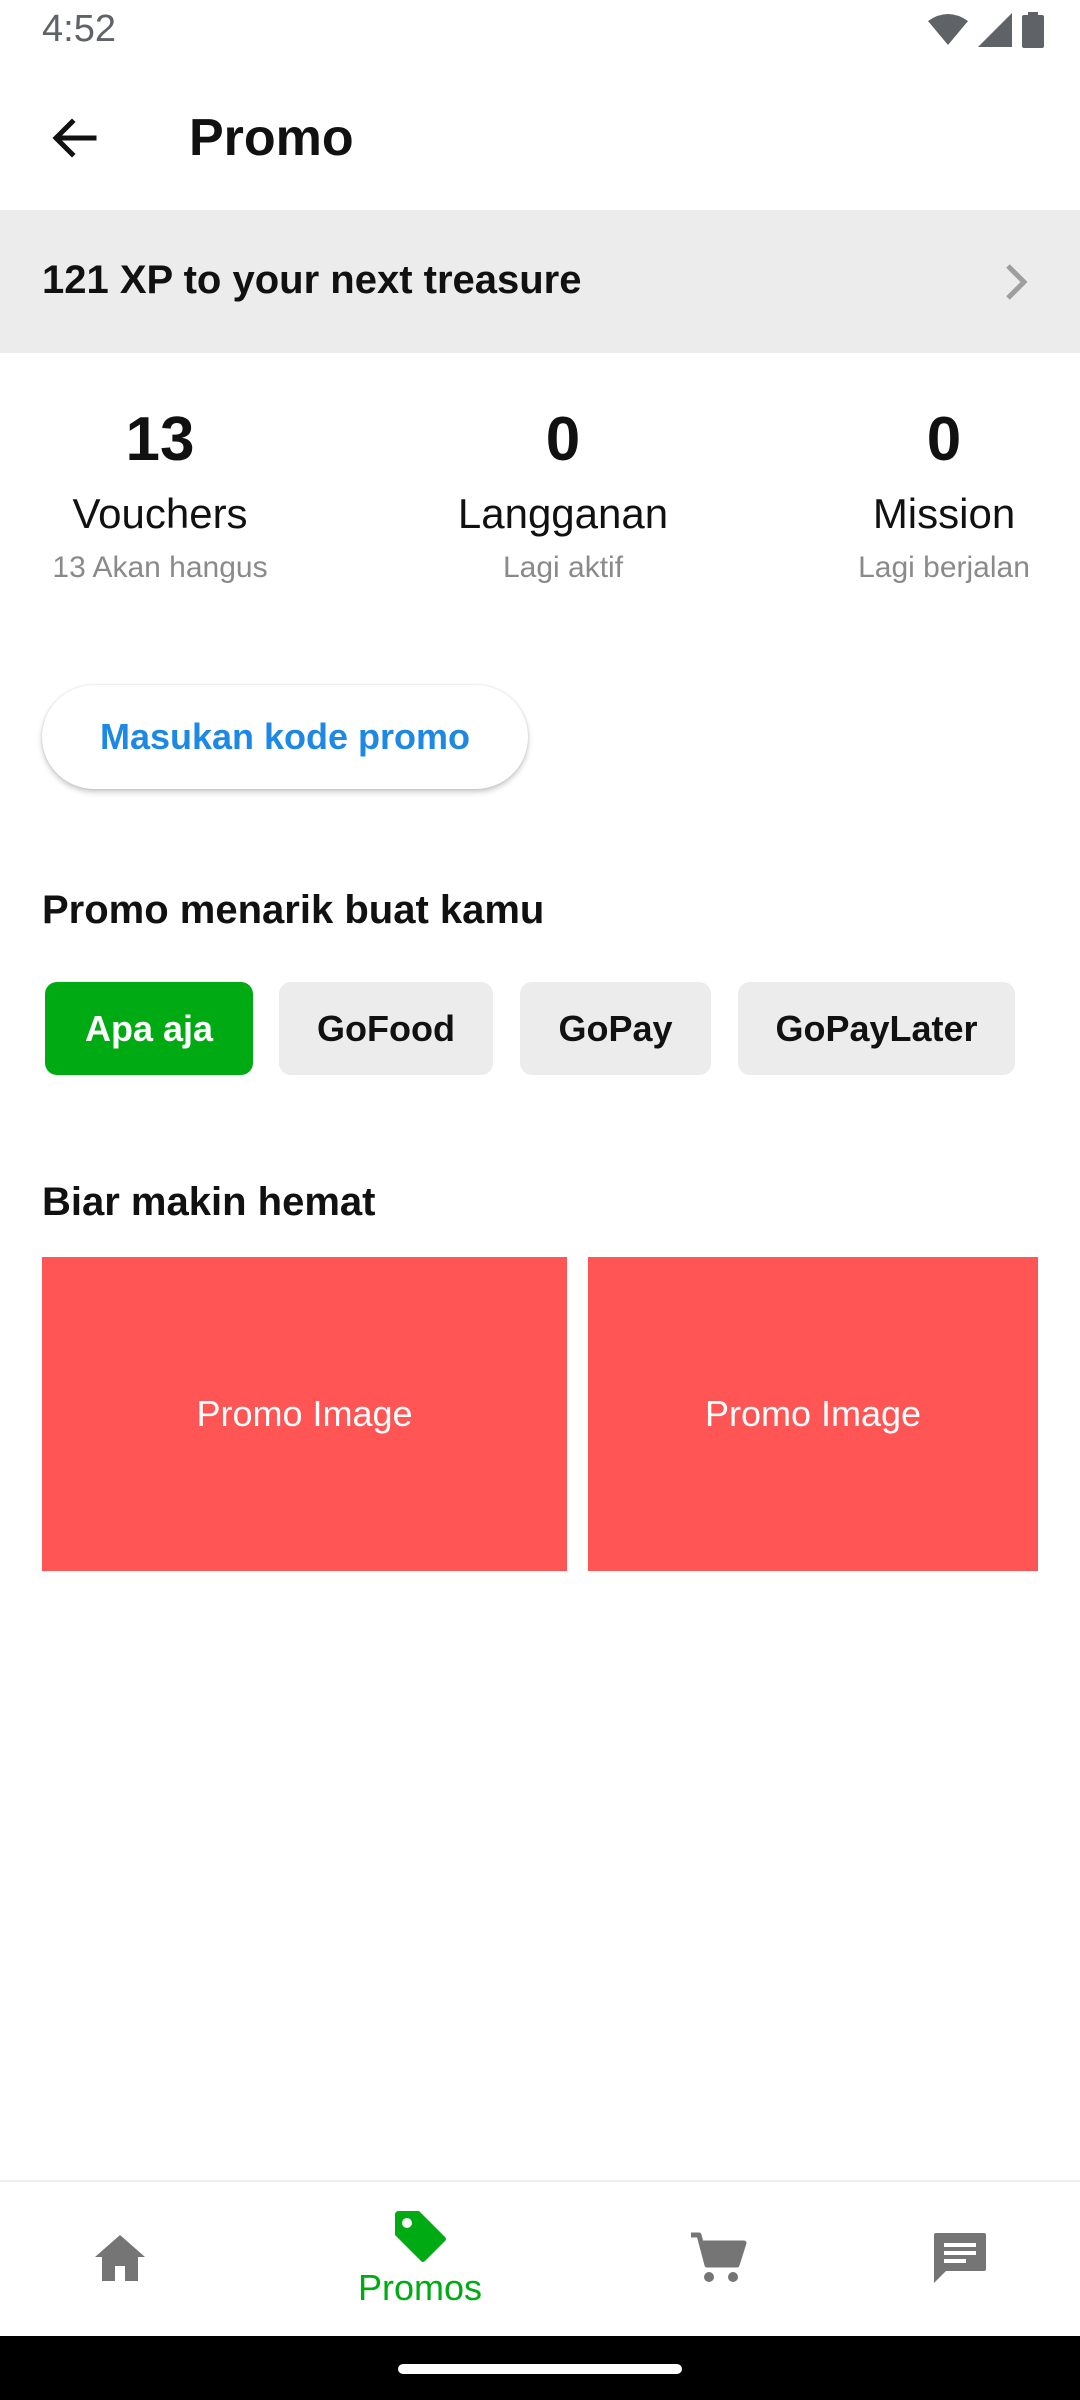 This screenshot has height=2400, width=1080. What do you see at coordinates (149, 1028) in the screenshot?
I see `chip-apa-aja: Apa aja` at bounding box center [149, 1028].